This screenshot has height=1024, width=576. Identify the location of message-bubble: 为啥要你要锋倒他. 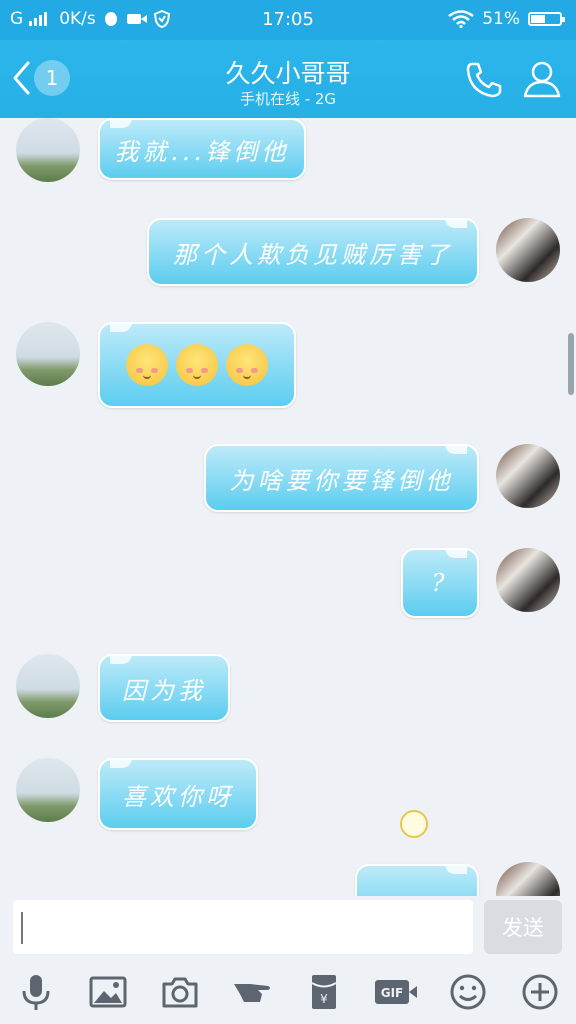
(341, 478).